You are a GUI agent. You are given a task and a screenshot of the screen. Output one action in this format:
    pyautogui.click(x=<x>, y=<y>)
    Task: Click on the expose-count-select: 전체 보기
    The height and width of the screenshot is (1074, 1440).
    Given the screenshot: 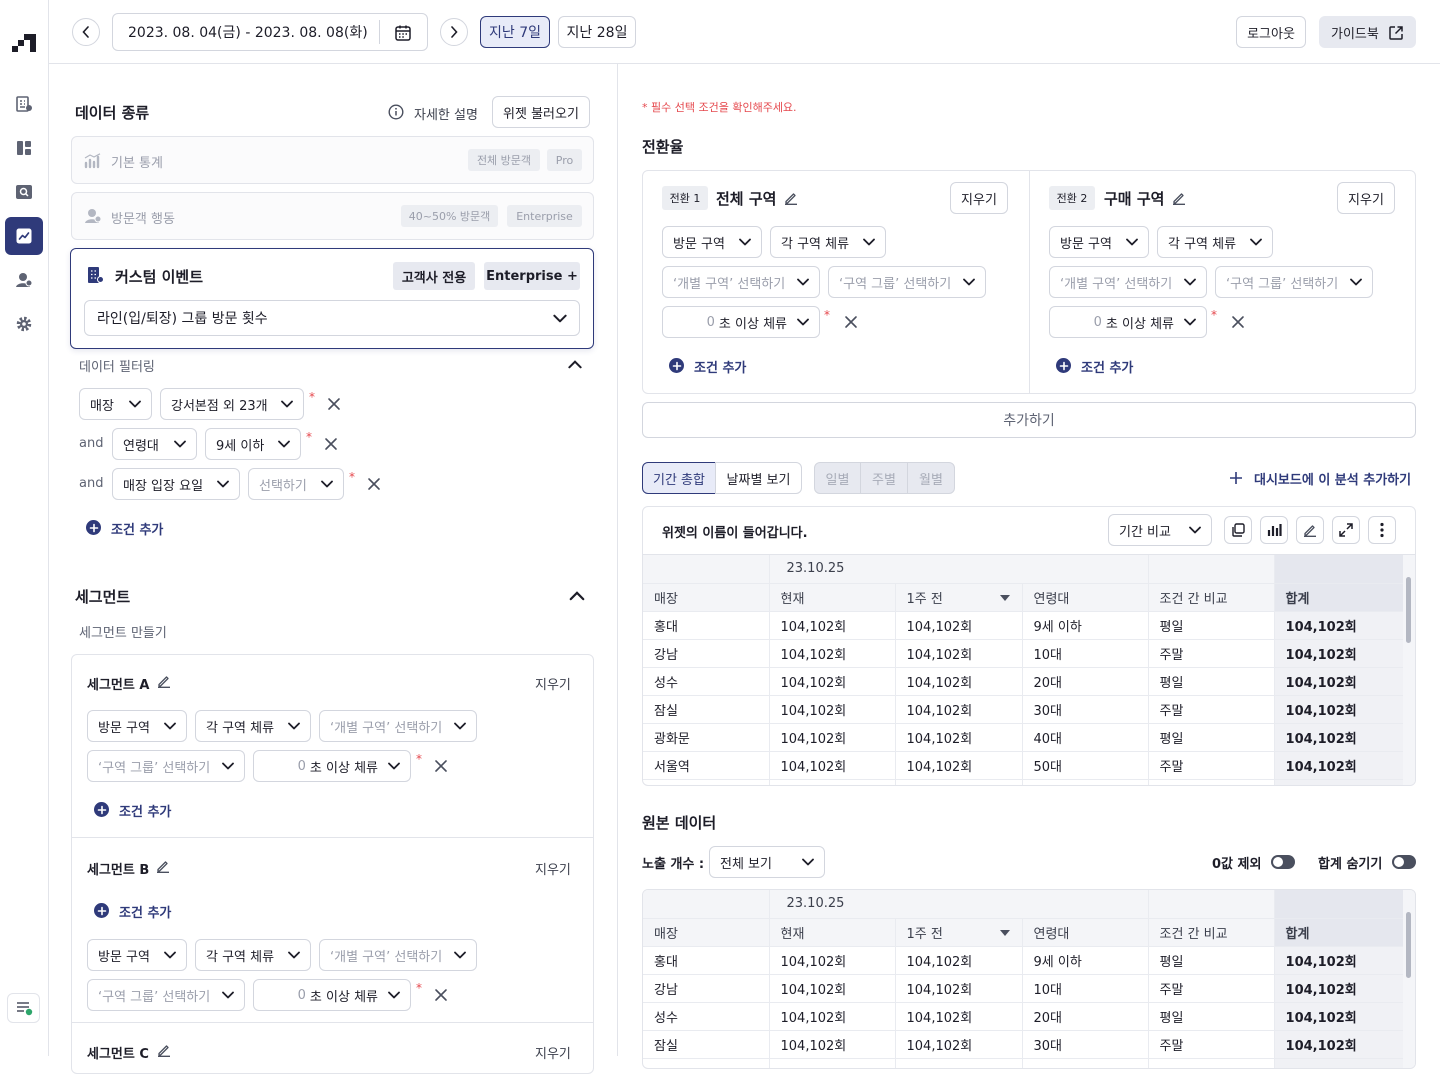 What is the action you would take?
    pyautogui.click(x=767, y=862)
    